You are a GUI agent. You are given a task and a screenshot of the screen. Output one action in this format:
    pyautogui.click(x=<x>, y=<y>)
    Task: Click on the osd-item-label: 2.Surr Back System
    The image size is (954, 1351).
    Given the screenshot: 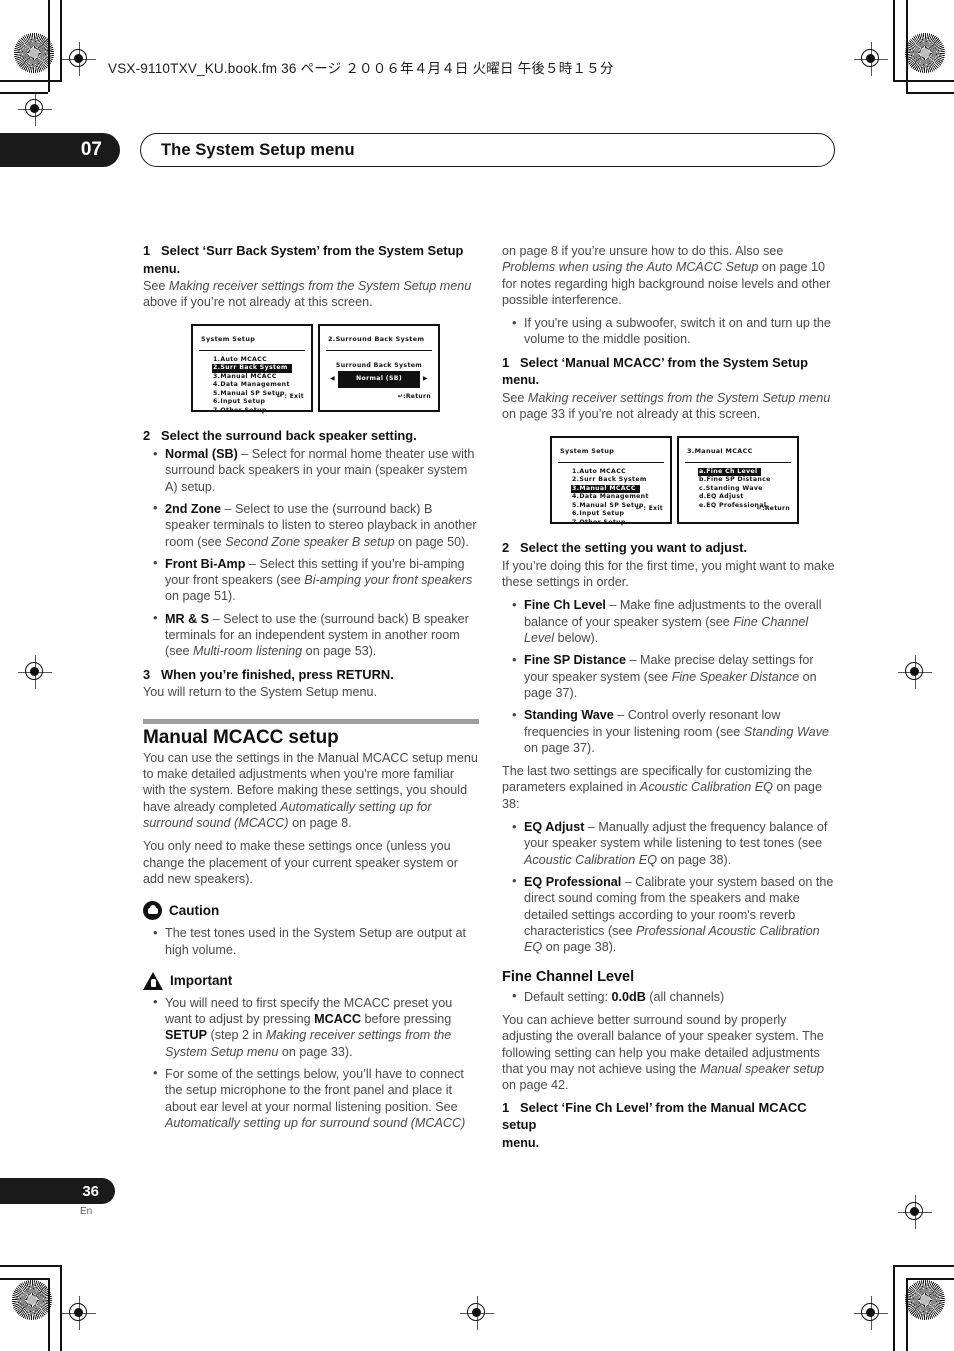 What is the action you would take?
    pyautogui.click(x=609, y=480)
    